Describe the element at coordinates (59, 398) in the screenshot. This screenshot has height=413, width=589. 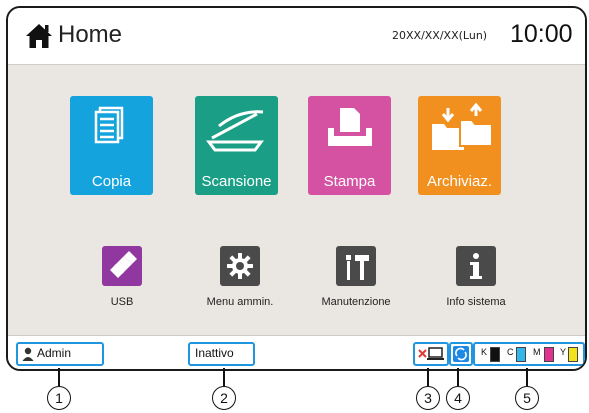
I see `callout-1: 1` at that location.